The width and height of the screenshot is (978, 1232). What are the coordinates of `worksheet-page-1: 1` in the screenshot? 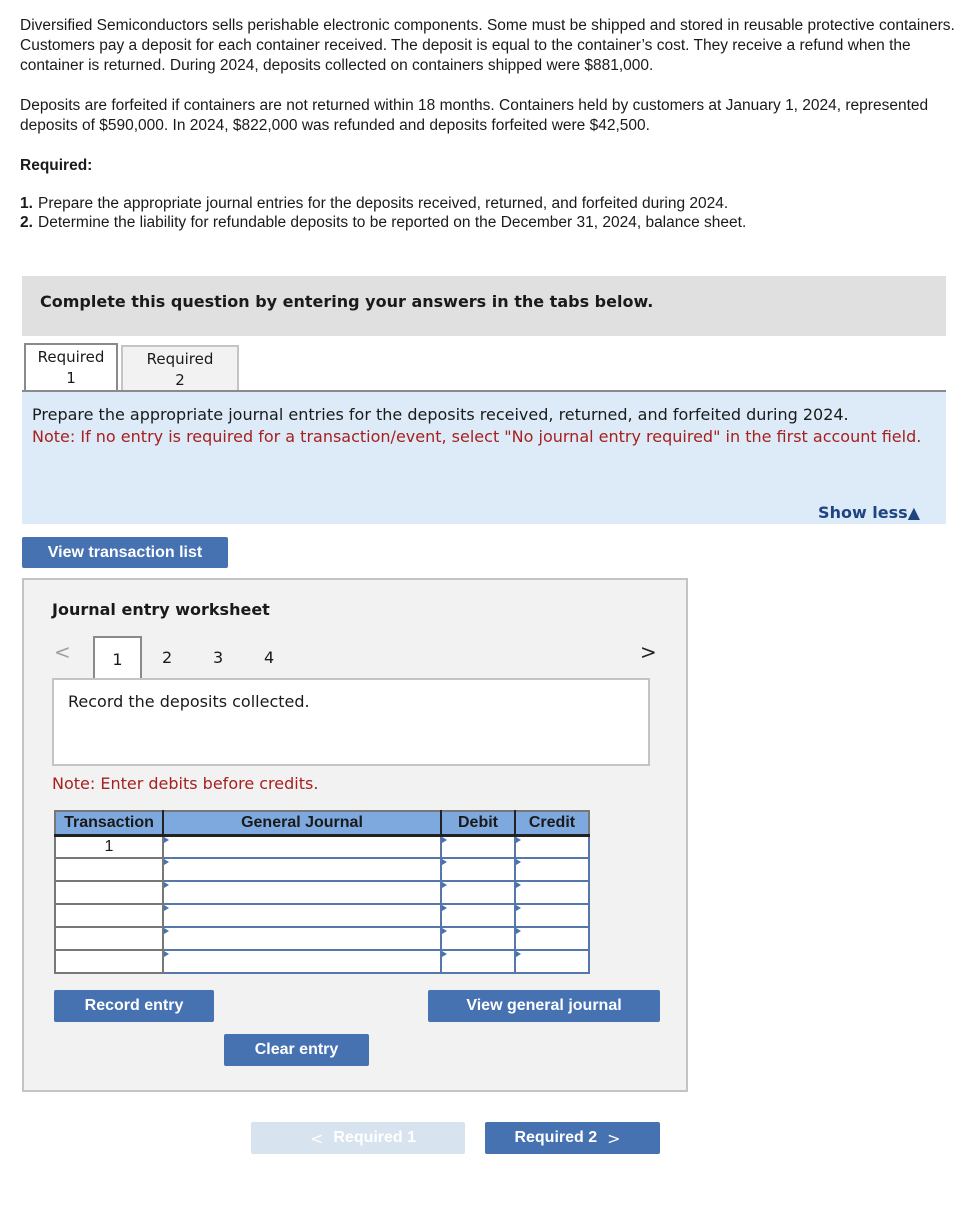 It's located at (117, 657).